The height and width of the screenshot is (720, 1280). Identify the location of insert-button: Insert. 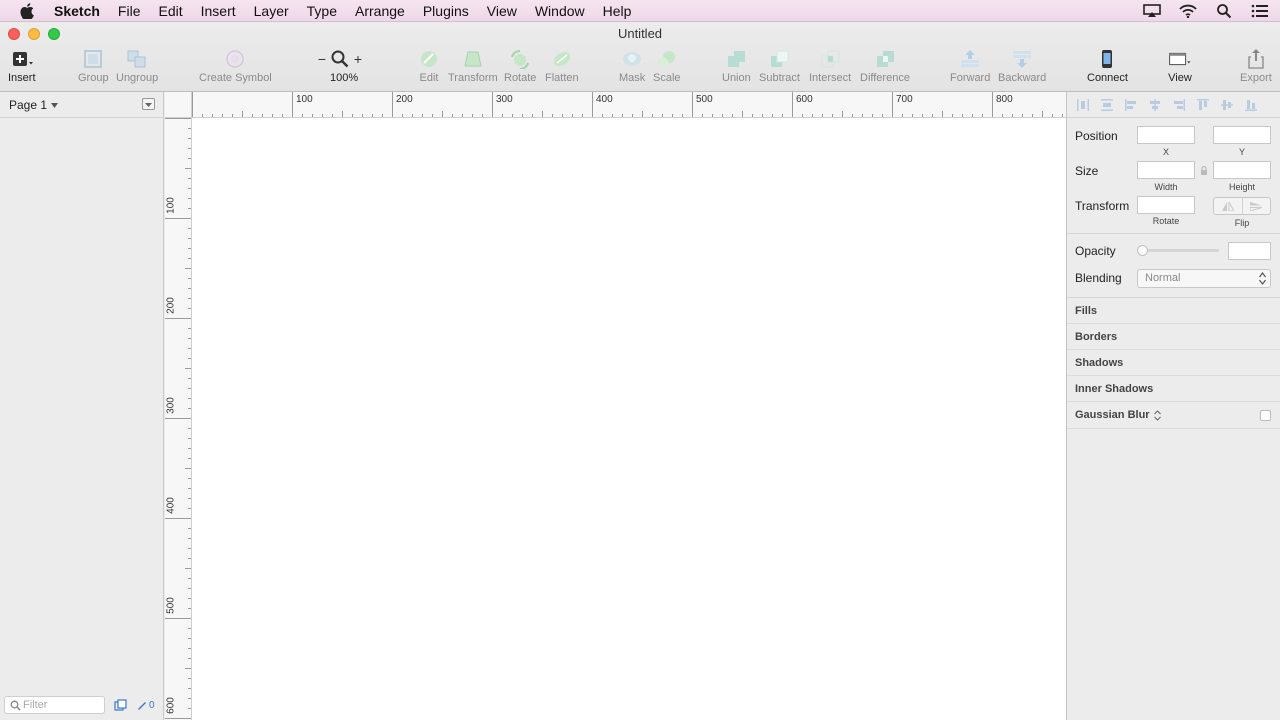
(22, 66).